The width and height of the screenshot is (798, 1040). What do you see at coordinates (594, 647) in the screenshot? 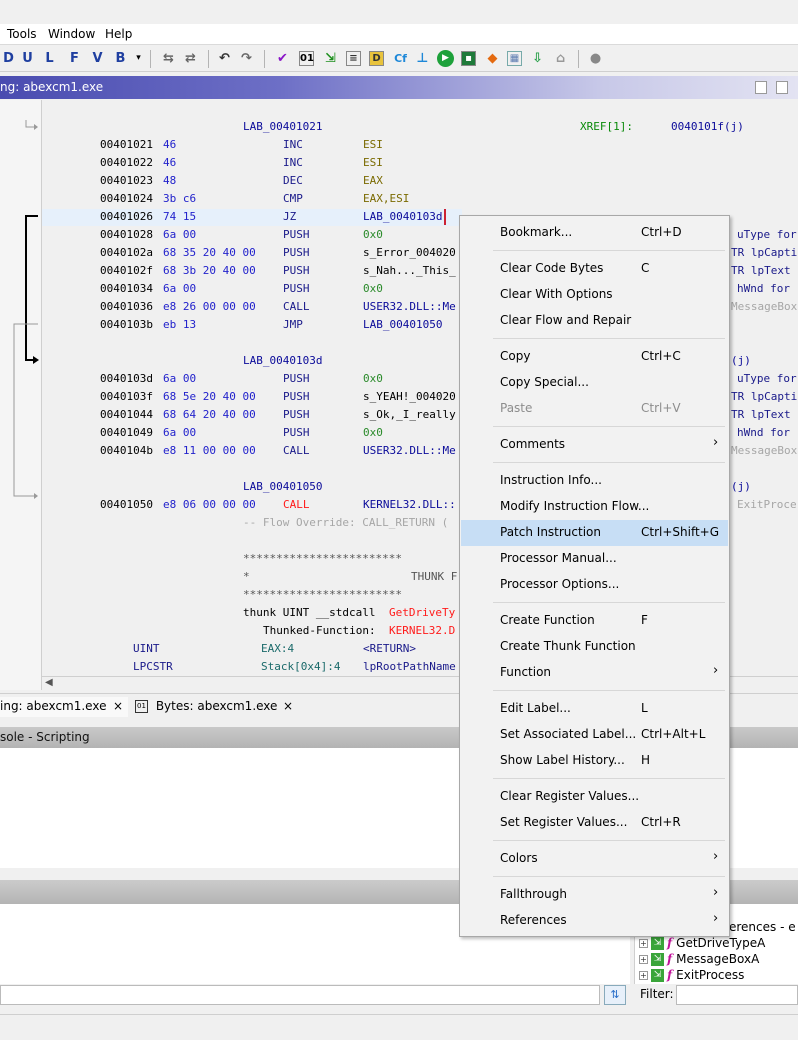
I see `menu-item-create-thunk-function: Create Thunk Function` at bounding box center [594, 647].